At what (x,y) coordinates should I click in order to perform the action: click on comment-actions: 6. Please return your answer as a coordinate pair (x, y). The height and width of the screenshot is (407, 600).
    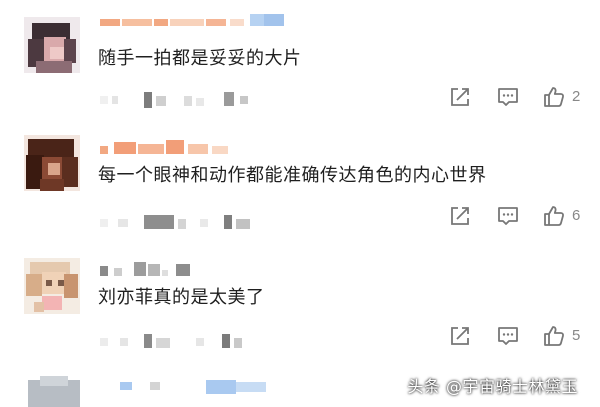
    Looking at the image, I should click on (518, 216).